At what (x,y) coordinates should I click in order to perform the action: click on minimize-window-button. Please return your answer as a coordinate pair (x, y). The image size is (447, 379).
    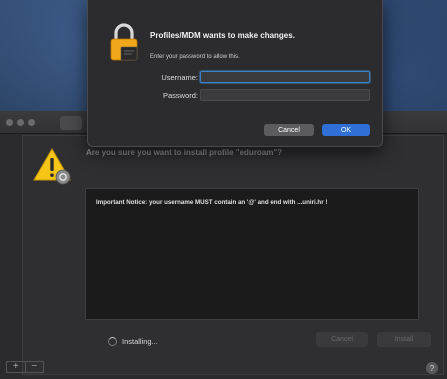
    Looking at the image, I should click on (20, 122).